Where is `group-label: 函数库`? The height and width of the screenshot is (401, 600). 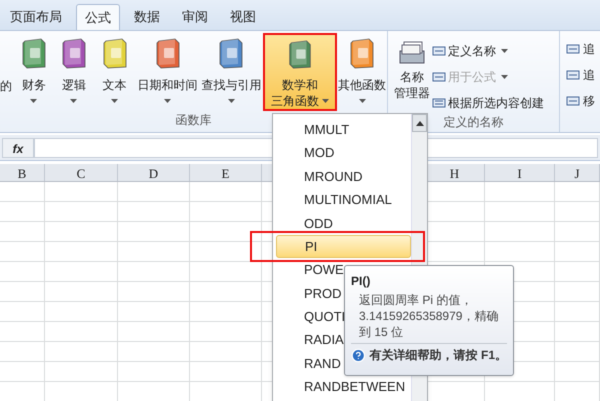
group-label: 函数库 is located at coordinates (194, 120).